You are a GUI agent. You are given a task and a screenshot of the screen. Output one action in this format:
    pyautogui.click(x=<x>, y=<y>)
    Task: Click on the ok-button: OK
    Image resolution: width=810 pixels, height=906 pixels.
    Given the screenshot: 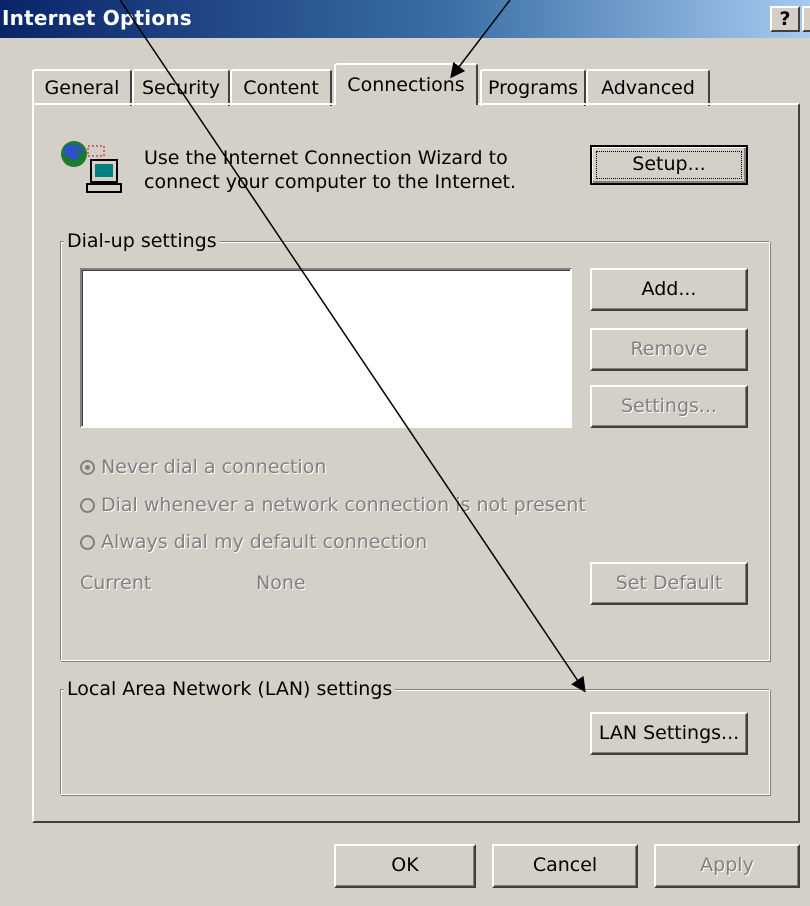 What is the action you would take?
    pyautogui.click(x=405, y=866)
    